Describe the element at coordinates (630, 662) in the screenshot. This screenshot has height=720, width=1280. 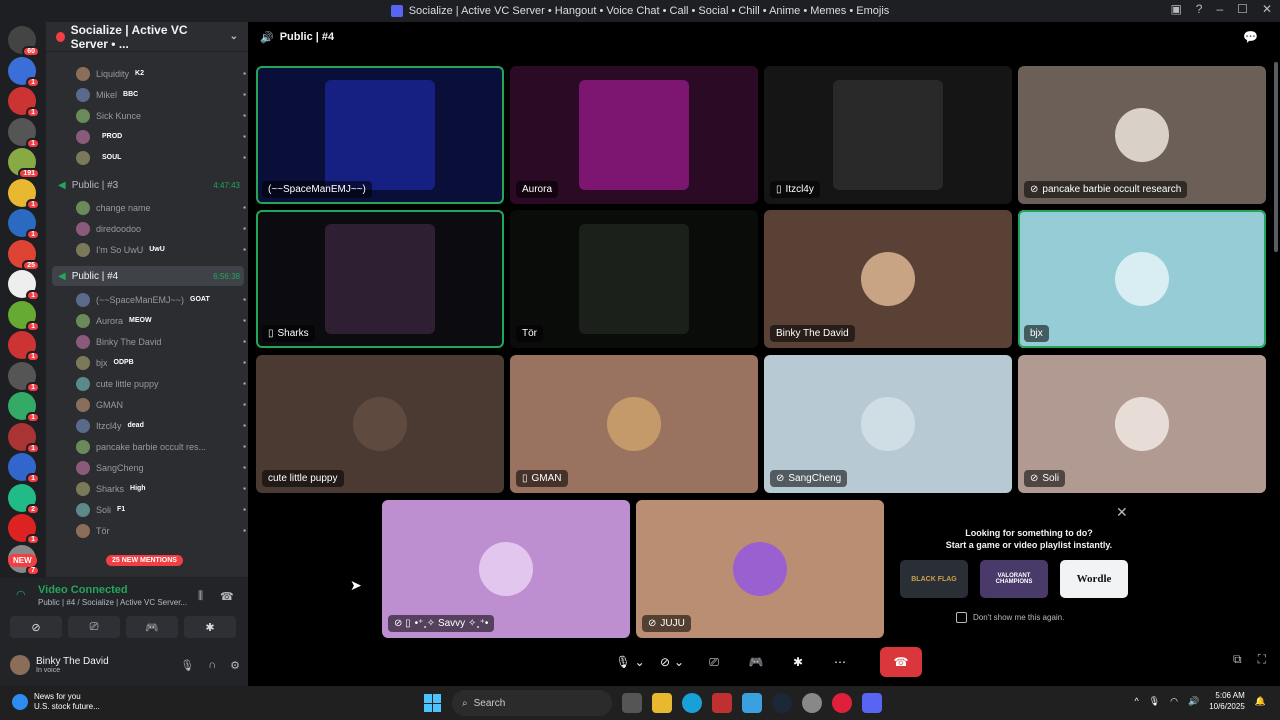
I see `mute-button: 🎙 ⌄` at that location.